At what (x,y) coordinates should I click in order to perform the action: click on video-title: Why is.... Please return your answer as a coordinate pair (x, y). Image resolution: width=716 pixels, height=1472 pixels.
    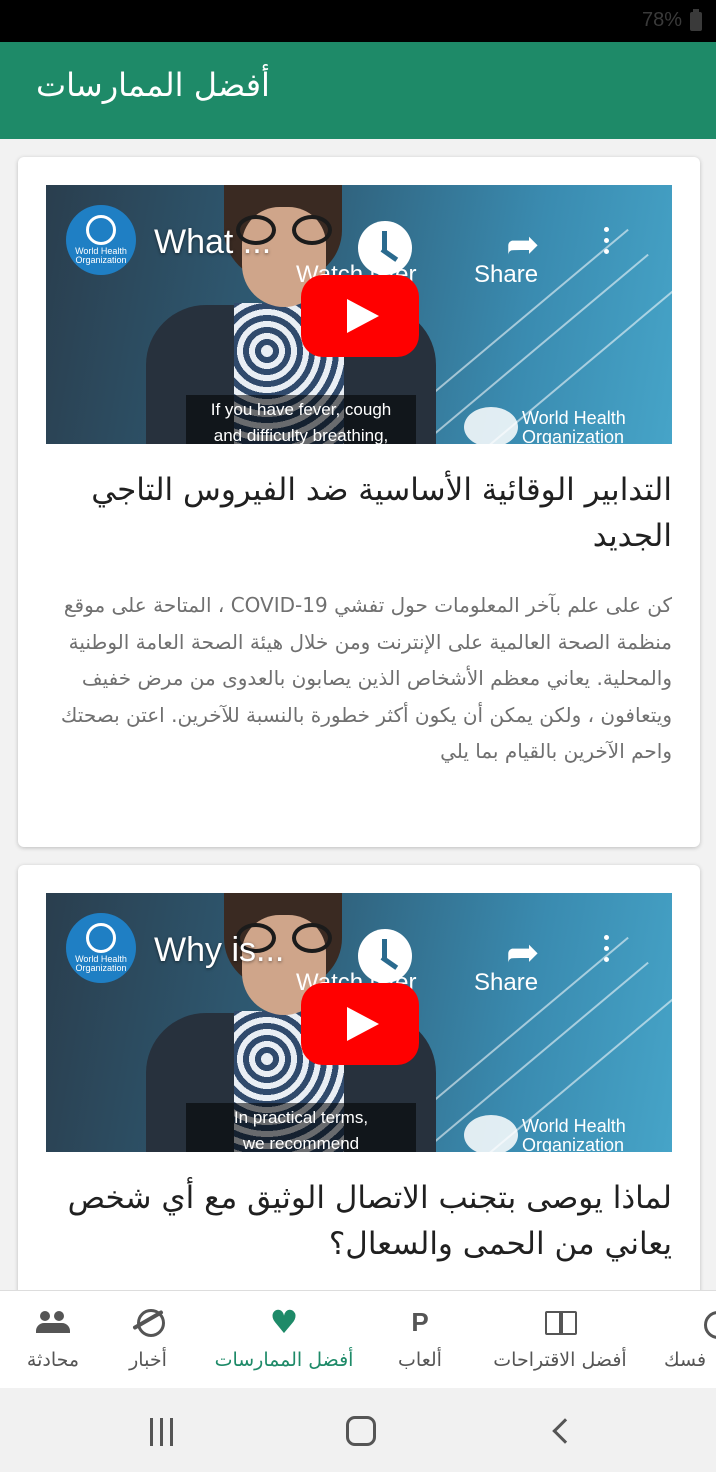
    Looking at the image, I should click on (219, 950).